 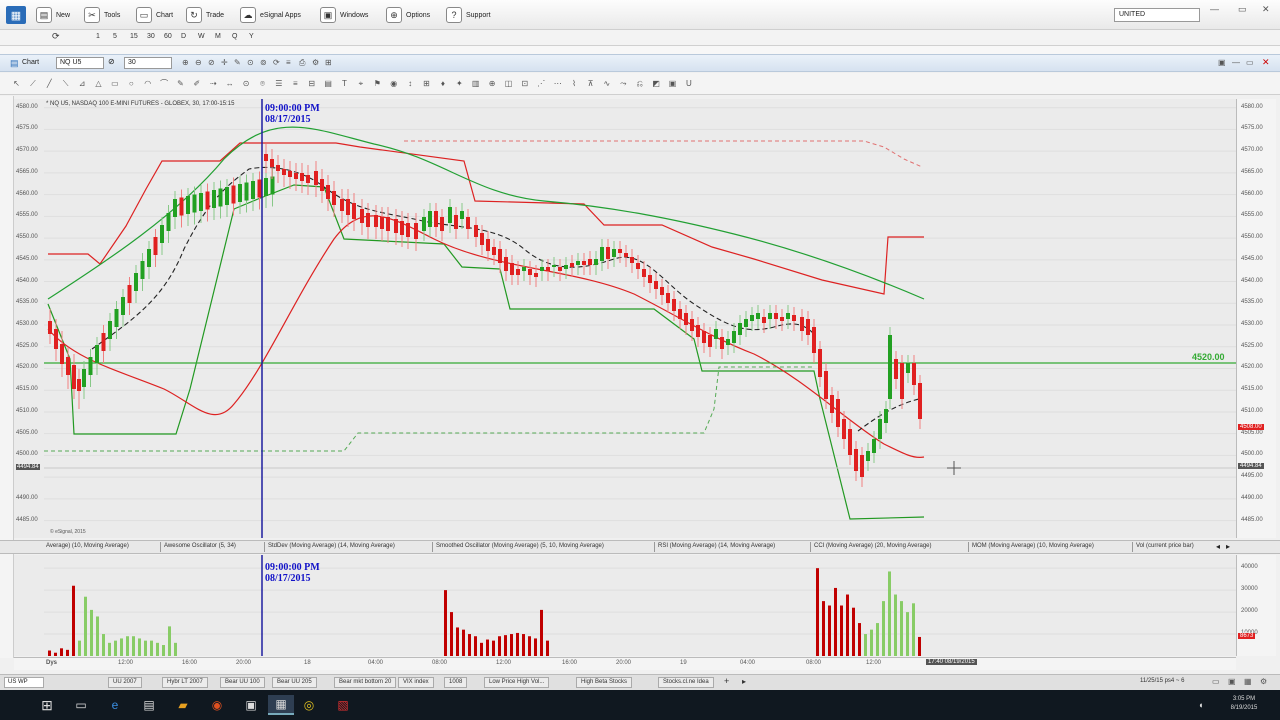 What do you see at coordinates (180, 83) in the screenshot?
I see `drawing-tool-10-icon: ✎` at bounding box center [180, 83].